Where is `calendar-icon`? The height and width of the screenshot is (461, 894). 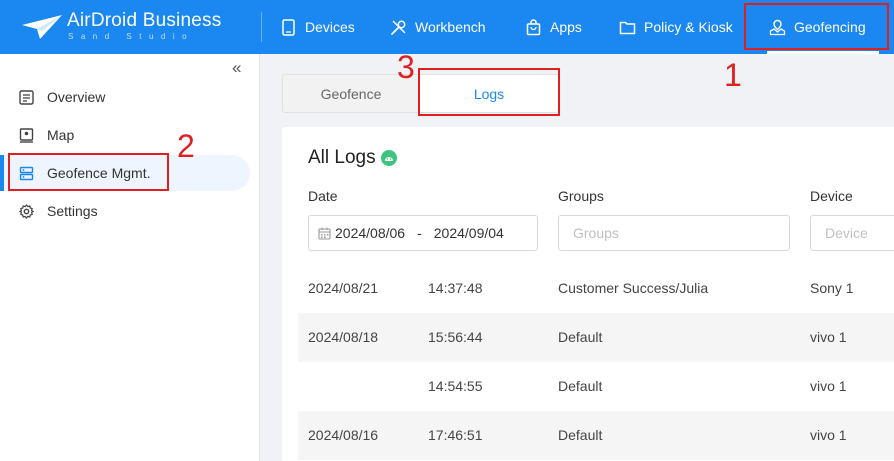 calendar-icon is located at coordinates (324, 233).